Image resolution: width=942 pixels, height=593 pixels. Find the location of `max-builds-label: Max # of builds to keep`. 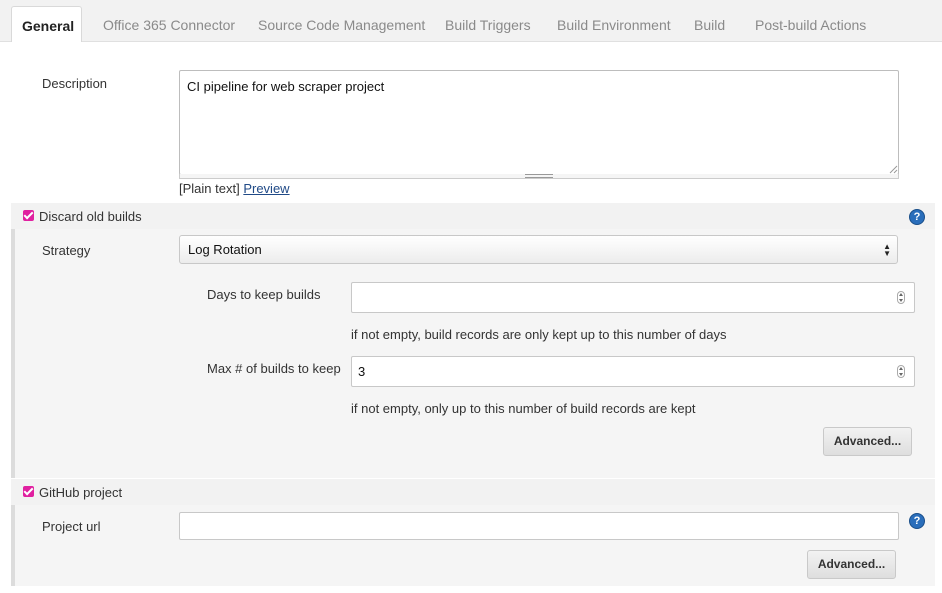

max-builds-label: Max # of builds to keep is located at coordinates (274, 368).